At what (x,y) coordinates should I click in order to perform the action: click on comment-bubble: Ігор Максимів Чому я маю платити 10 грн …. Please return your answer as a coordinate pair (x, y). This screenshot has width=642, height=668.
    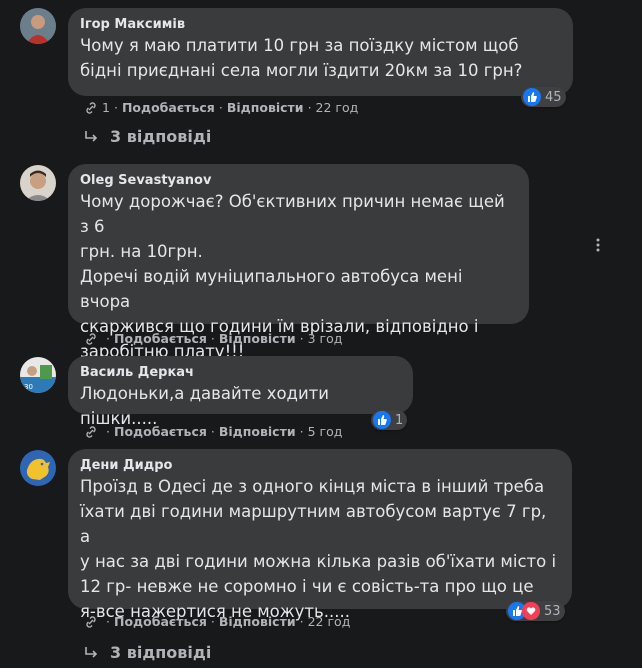
    Looking at the image, I should click on (320, 52).